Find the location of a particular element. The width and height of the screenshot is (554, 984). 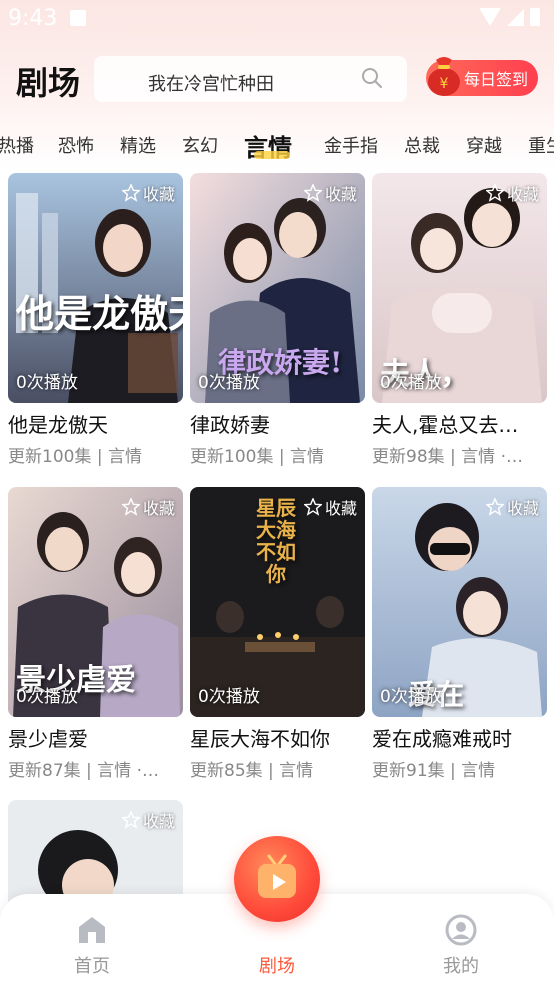

poster-title: 星辰大海不如你 is located at coordinates (276, 541).